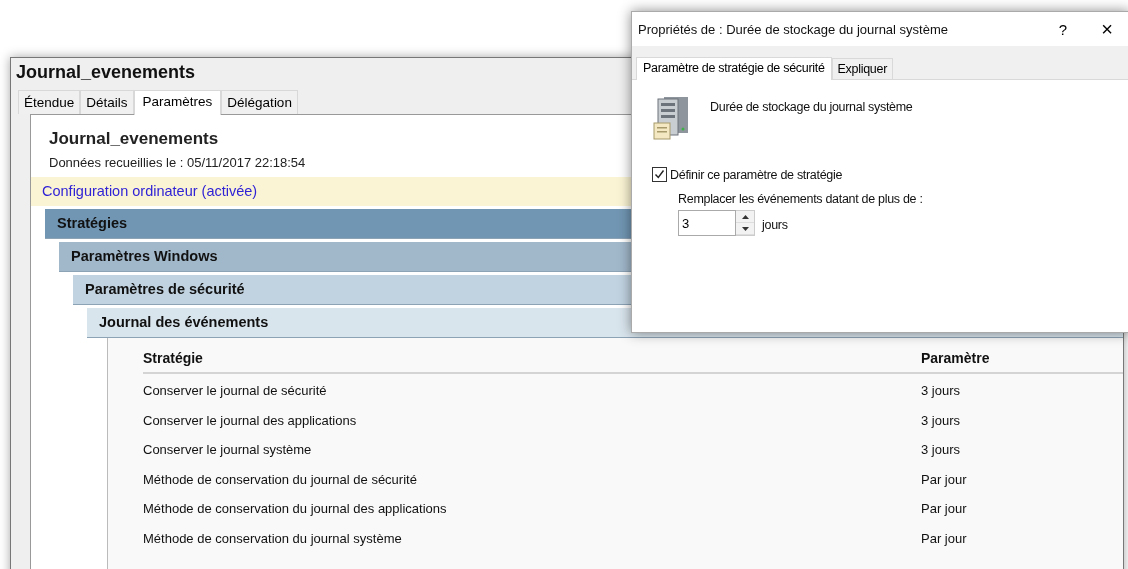 This screenshot has width=1128, height=569. I want to click on table-cell-text: Conserver le journal système, so click(228, 450).